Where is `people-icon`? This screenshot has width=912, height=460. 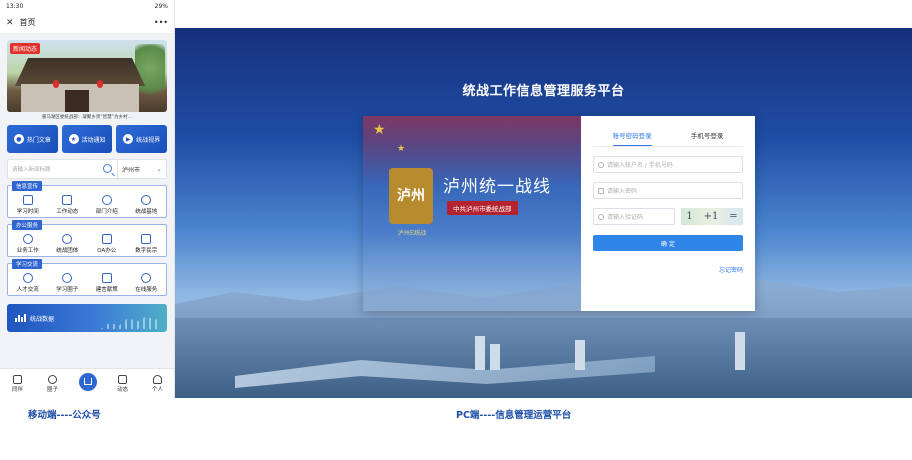 people-icon is located at coordinates (106, 200).